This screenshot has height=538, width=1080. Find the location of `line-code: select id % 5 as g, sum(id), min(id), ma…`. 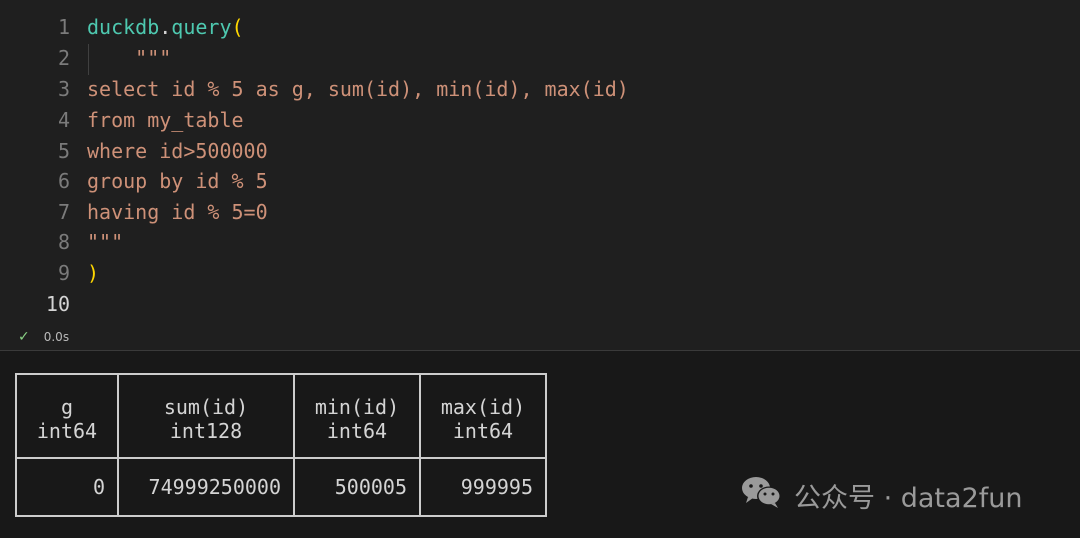

line-code: select id % 5 as g, sum(id), min(id), ma… is located at coordinates (358, 89).